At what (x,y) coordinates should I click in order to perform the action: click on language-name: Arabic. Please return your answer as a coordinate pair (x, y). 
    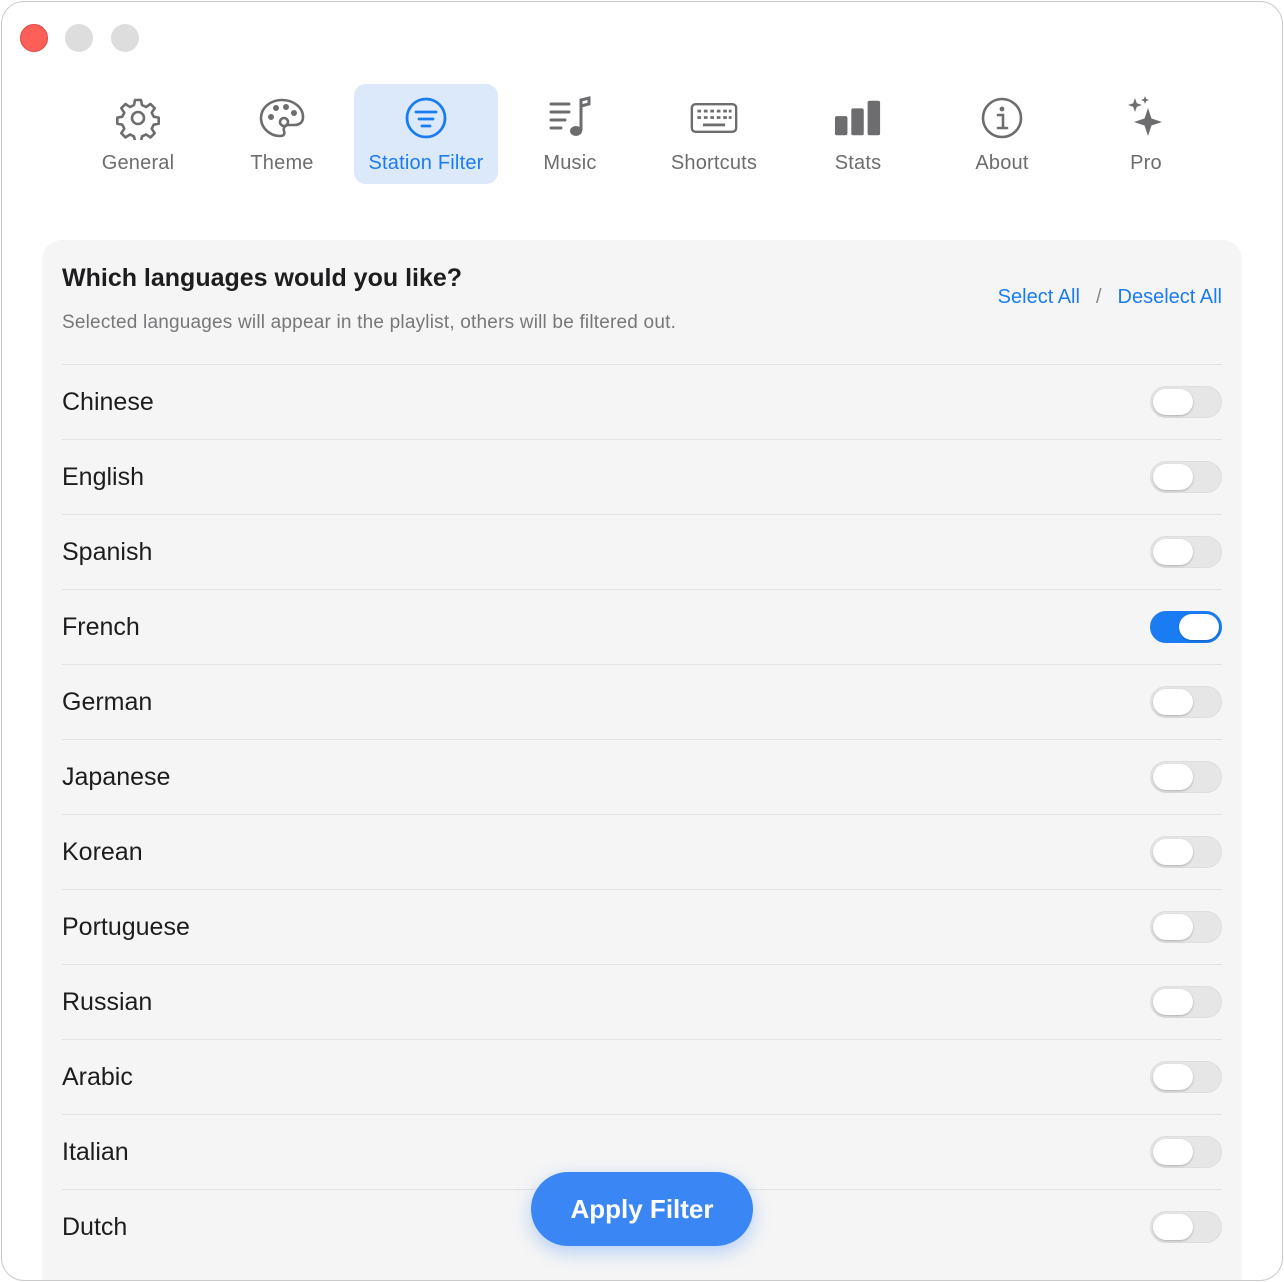
    Looking at the image, I should click on (97, 1076).